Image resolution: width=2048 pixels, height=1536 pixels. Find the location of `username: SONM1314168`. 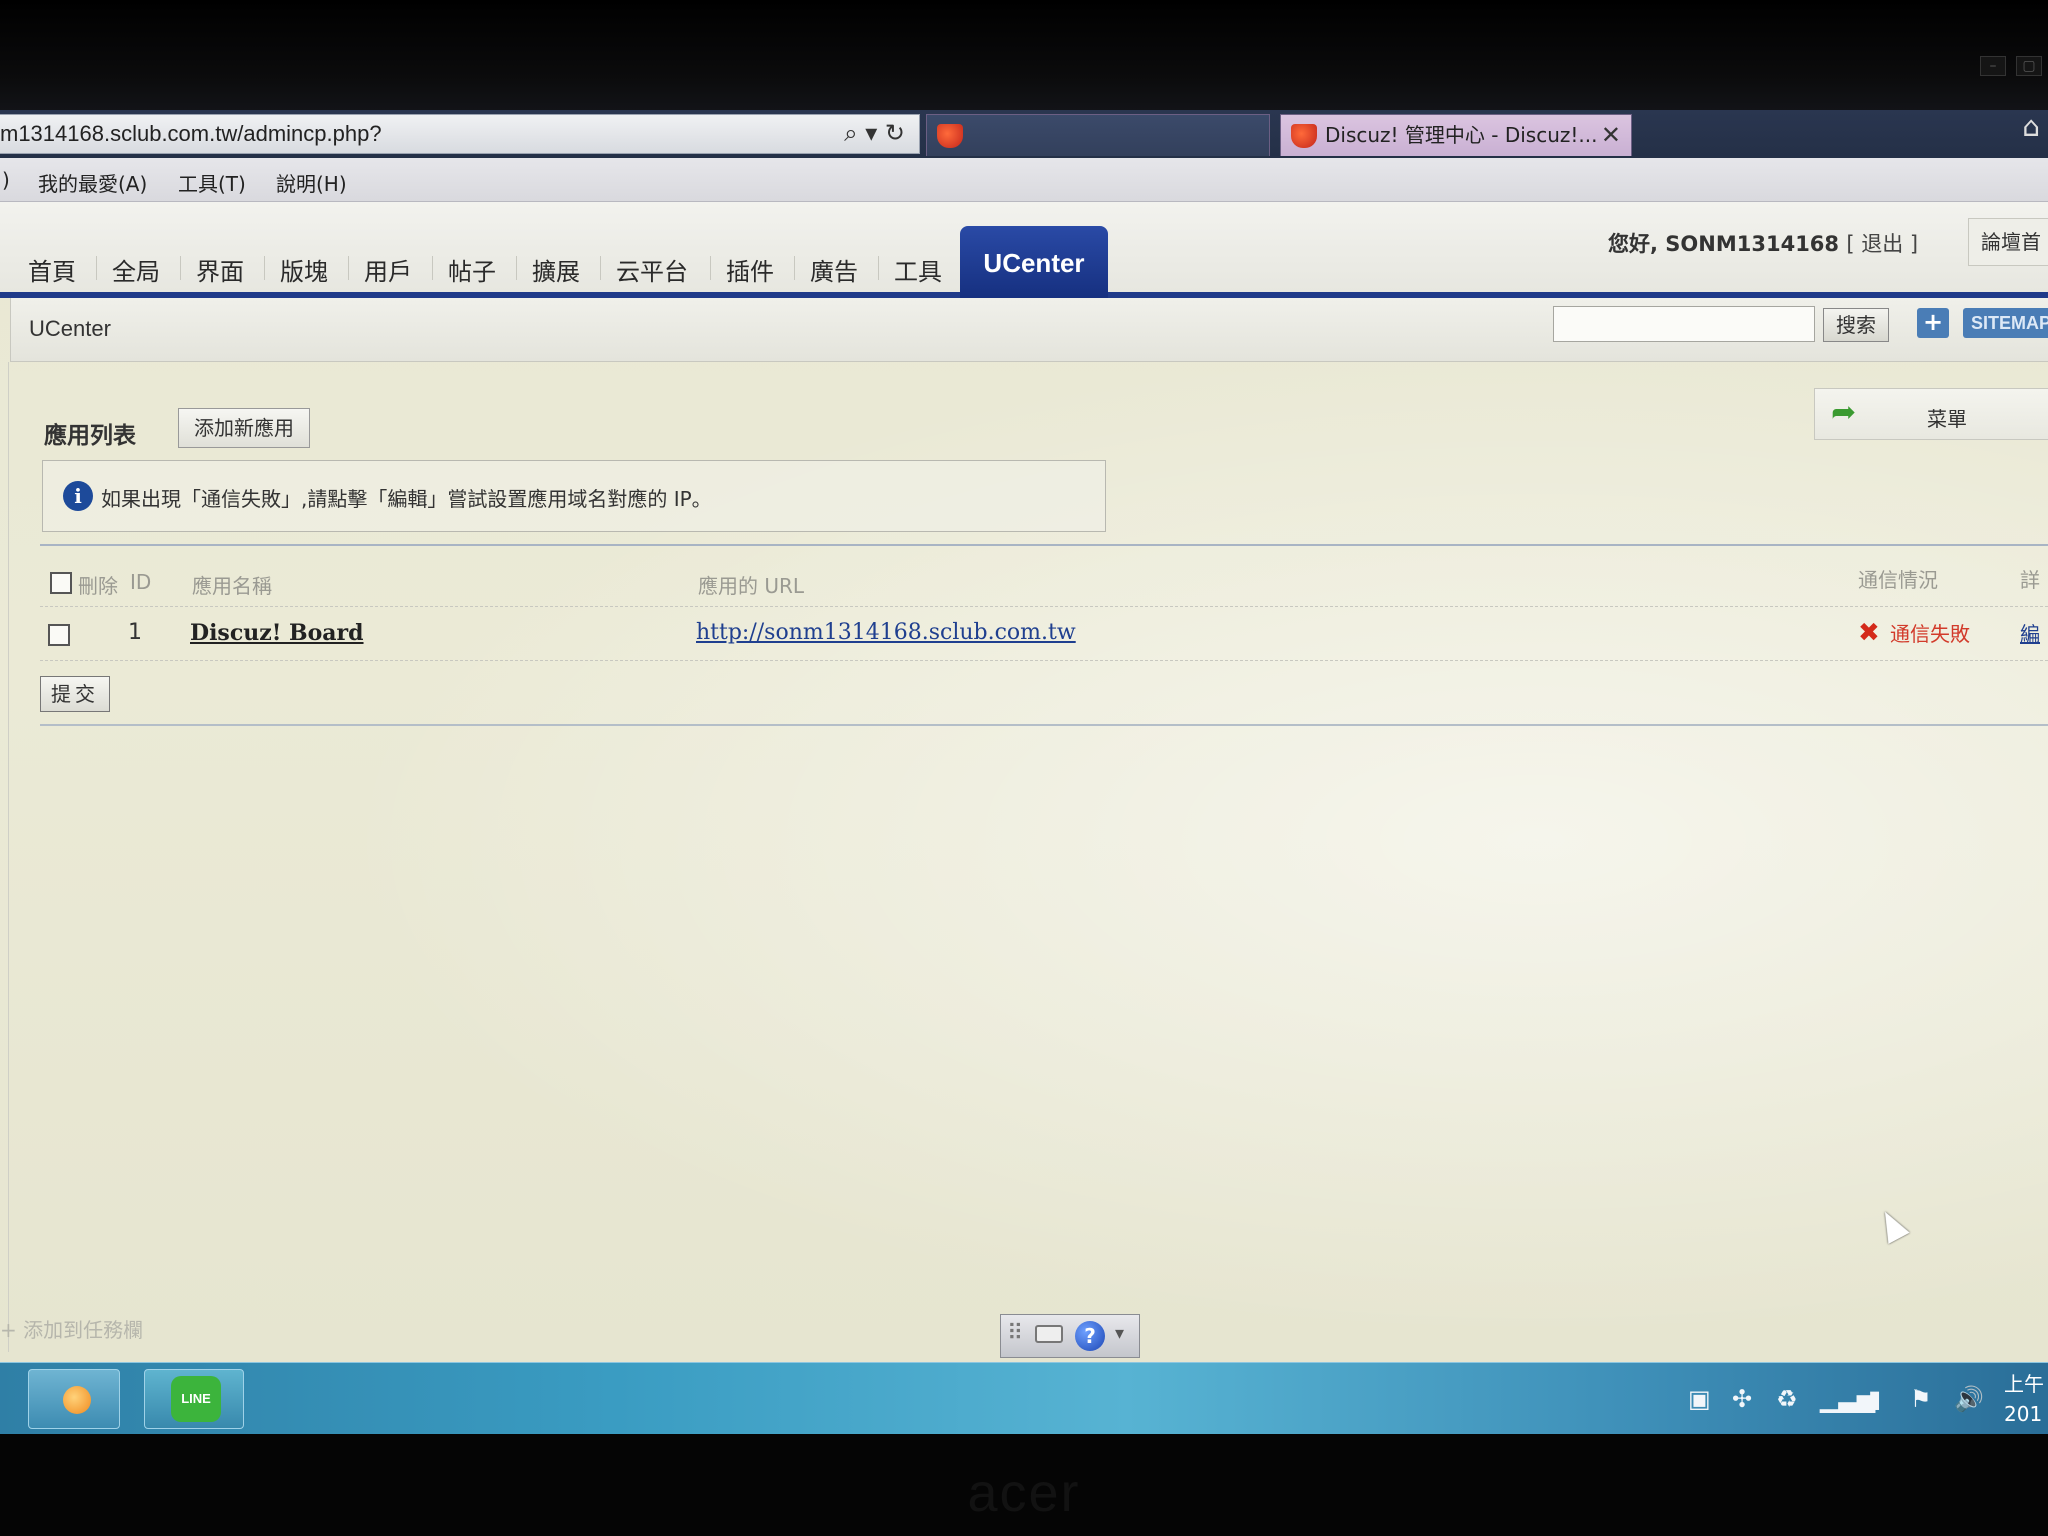

username: SONM1314168 is located at coordinates (1752, 244).